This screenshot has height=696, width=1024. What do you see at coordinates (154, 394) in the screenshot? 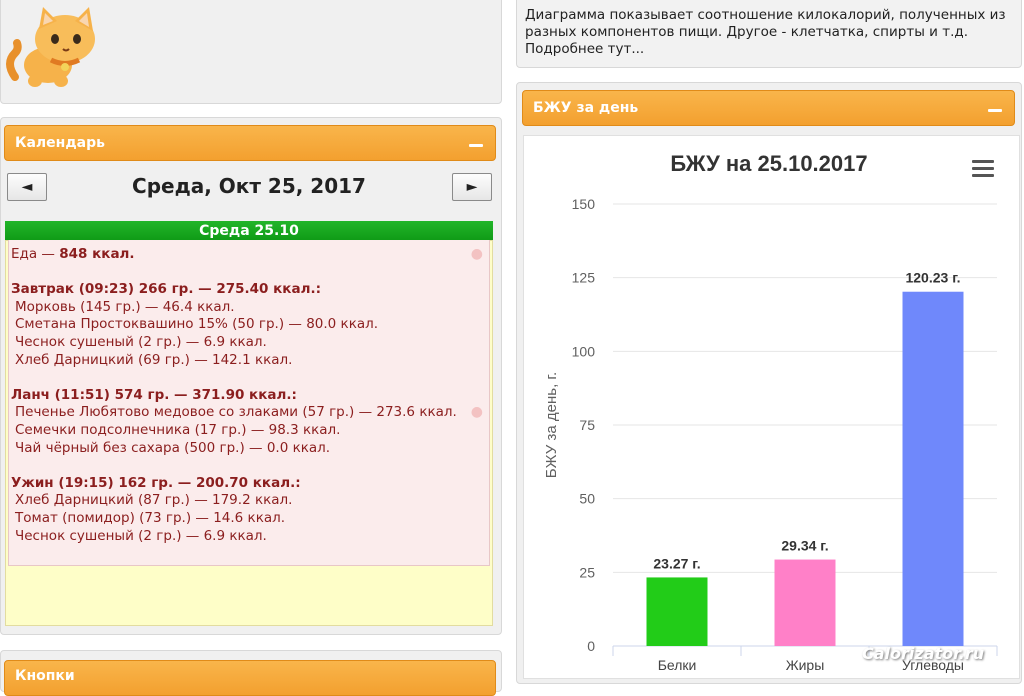
I see `meal-header-lunch: Ланч (11:51) 574 гр. — 371.90 ккал.:` at bounding box center [154, 394].